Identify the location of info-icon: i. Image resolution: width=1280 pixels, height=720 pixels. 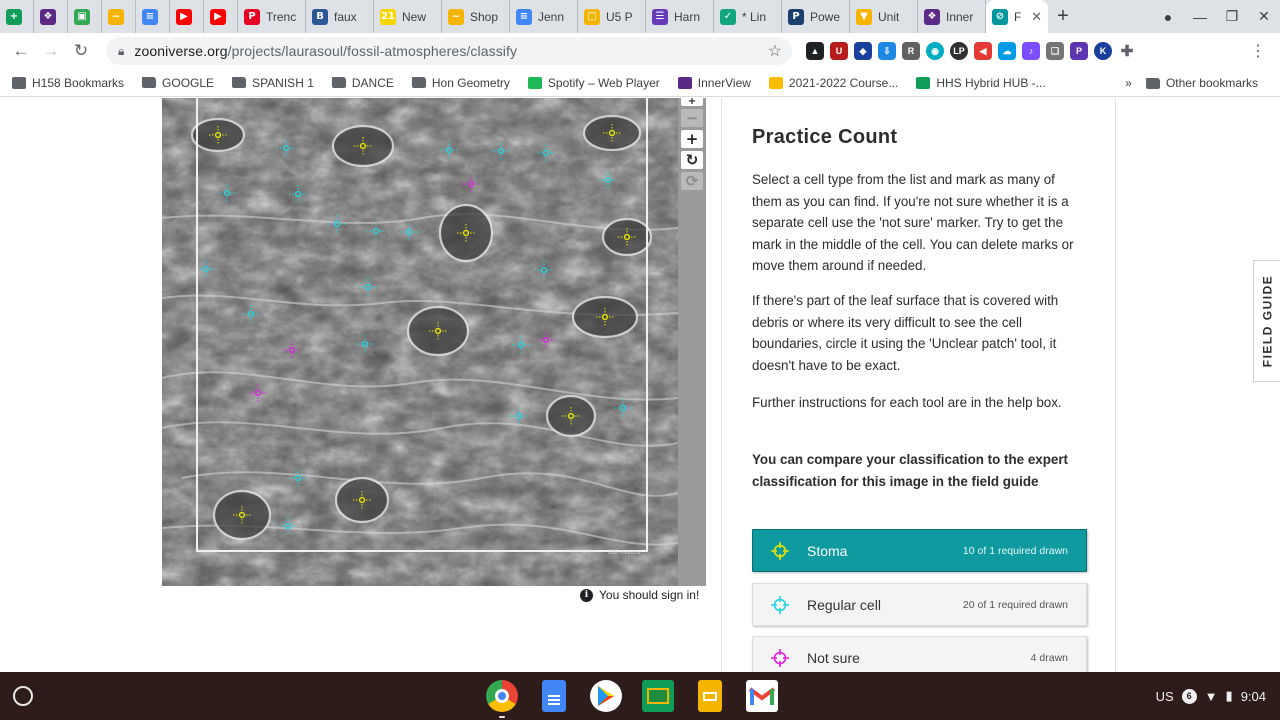
(586, 595).